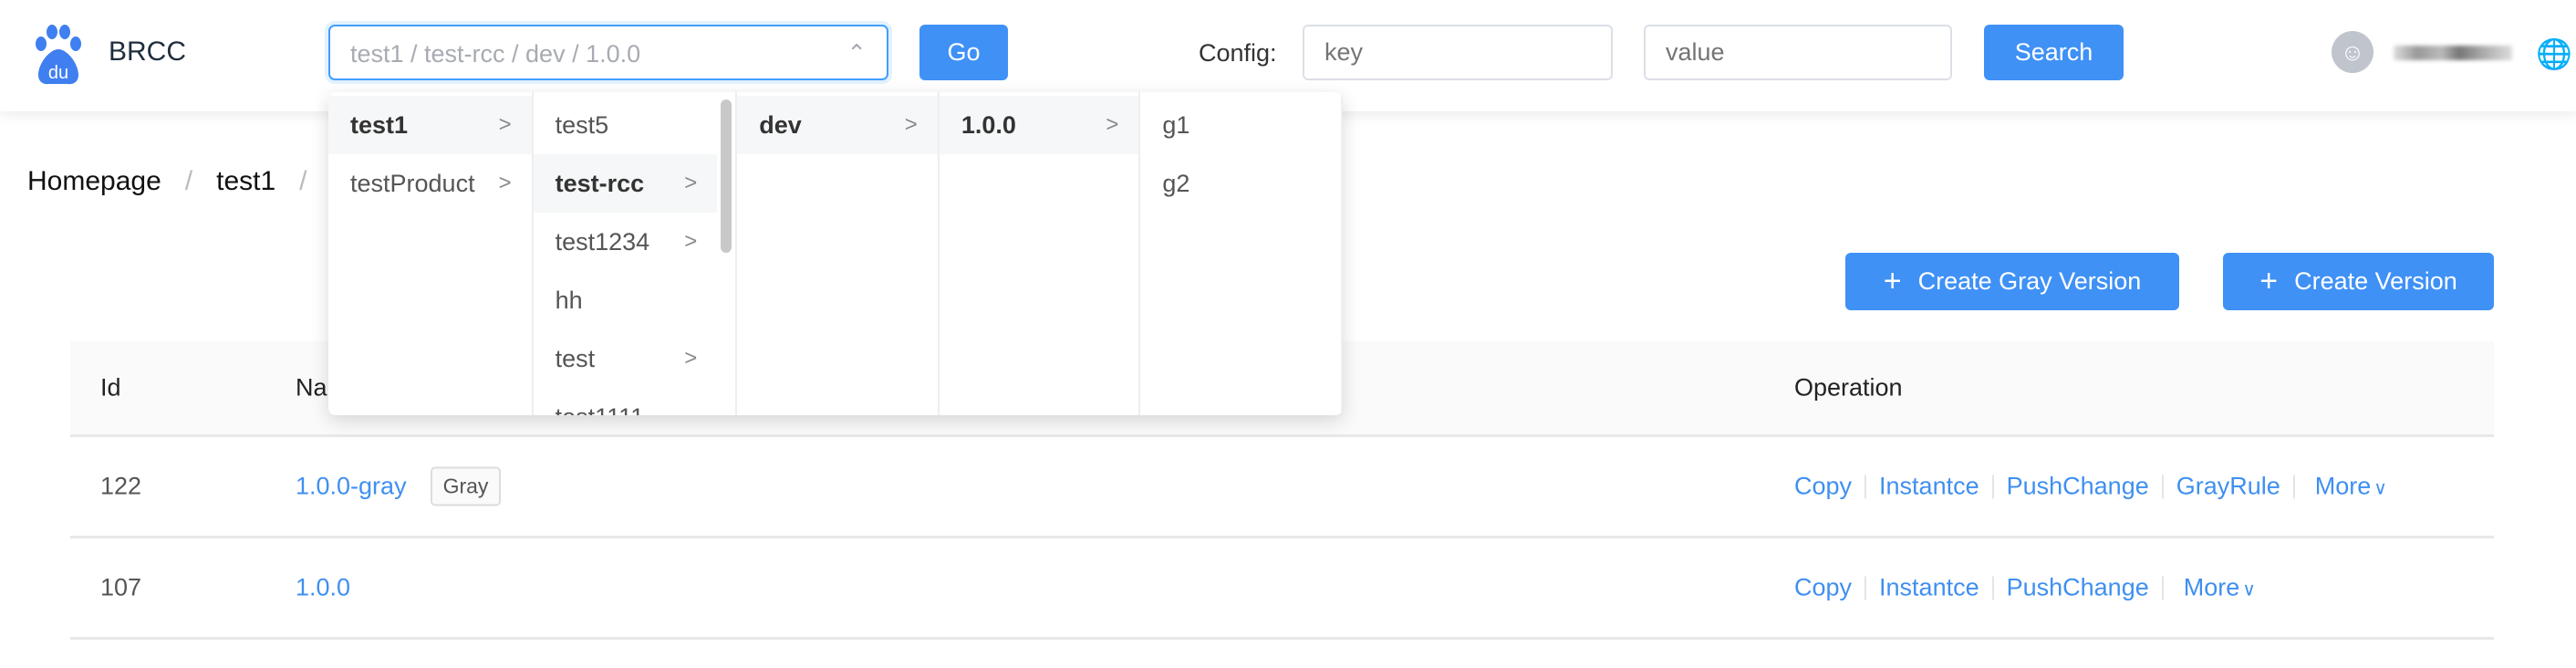 Image resolution: width=2576 pixels, height=668 pixels. What do you see at coordinates (1176, 183) in the screenshot?
I see `option-label: g2` at bounding box center [1176, 183].